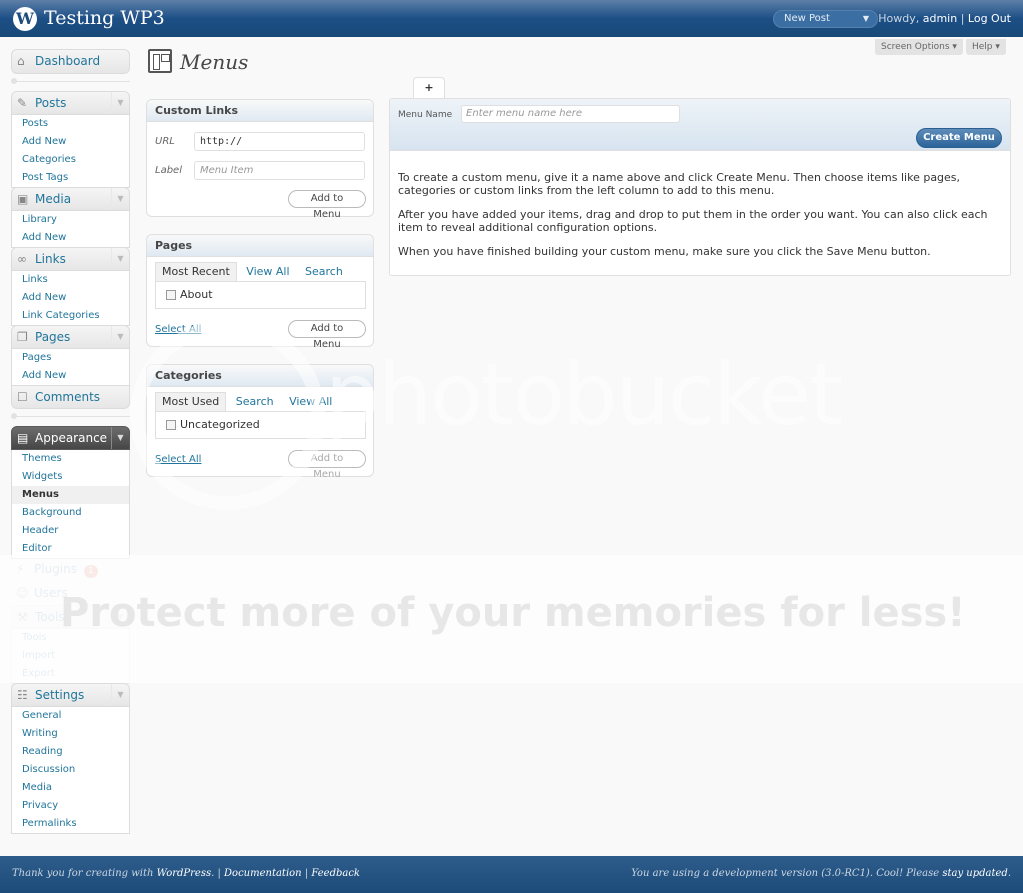 The image size is (1023, 893). What do you see at coordinates (171, 295) in the screenshot?
I see `page-checkbox` at bounding box center [171, 295].